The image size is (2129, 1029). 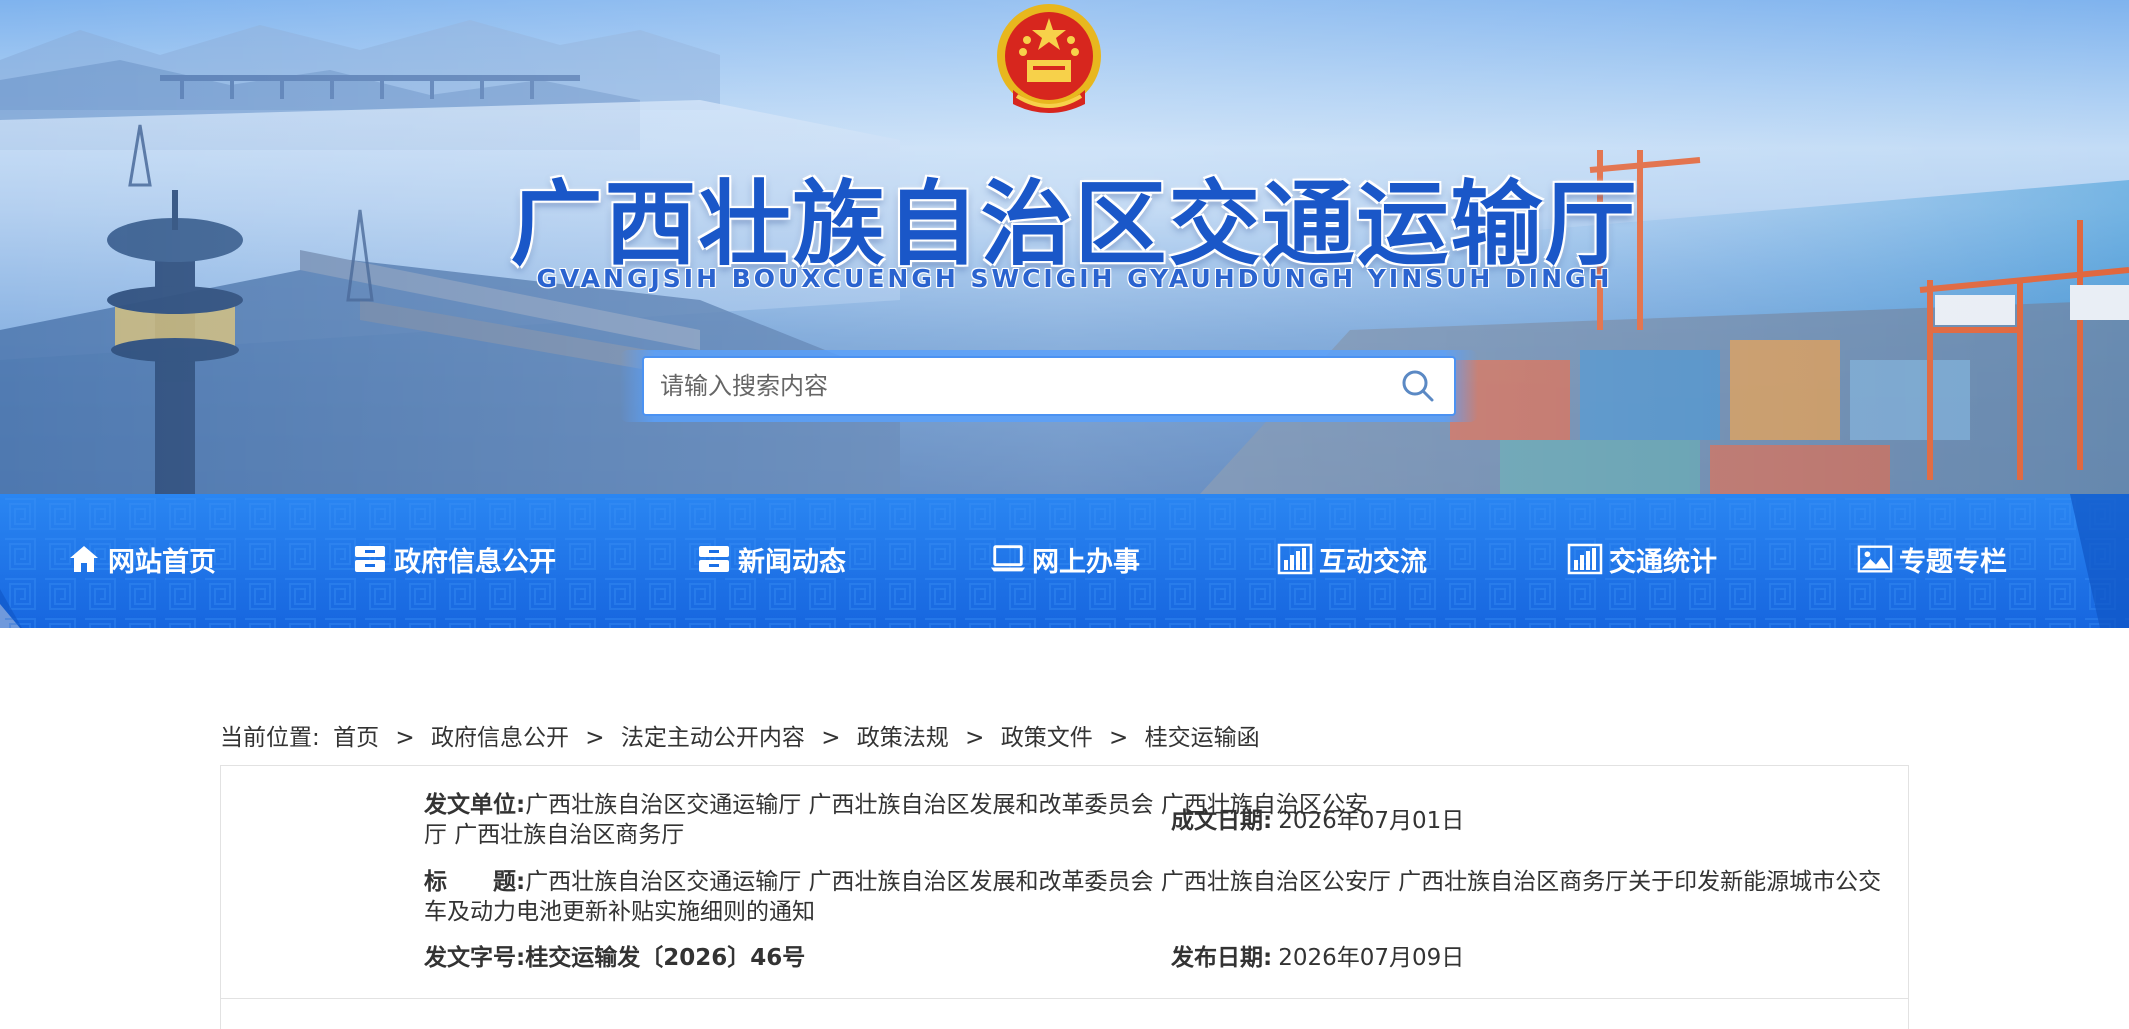 I want to click on breadcrumb-item: 法定主动公开内容, so click(x=713, y=738).